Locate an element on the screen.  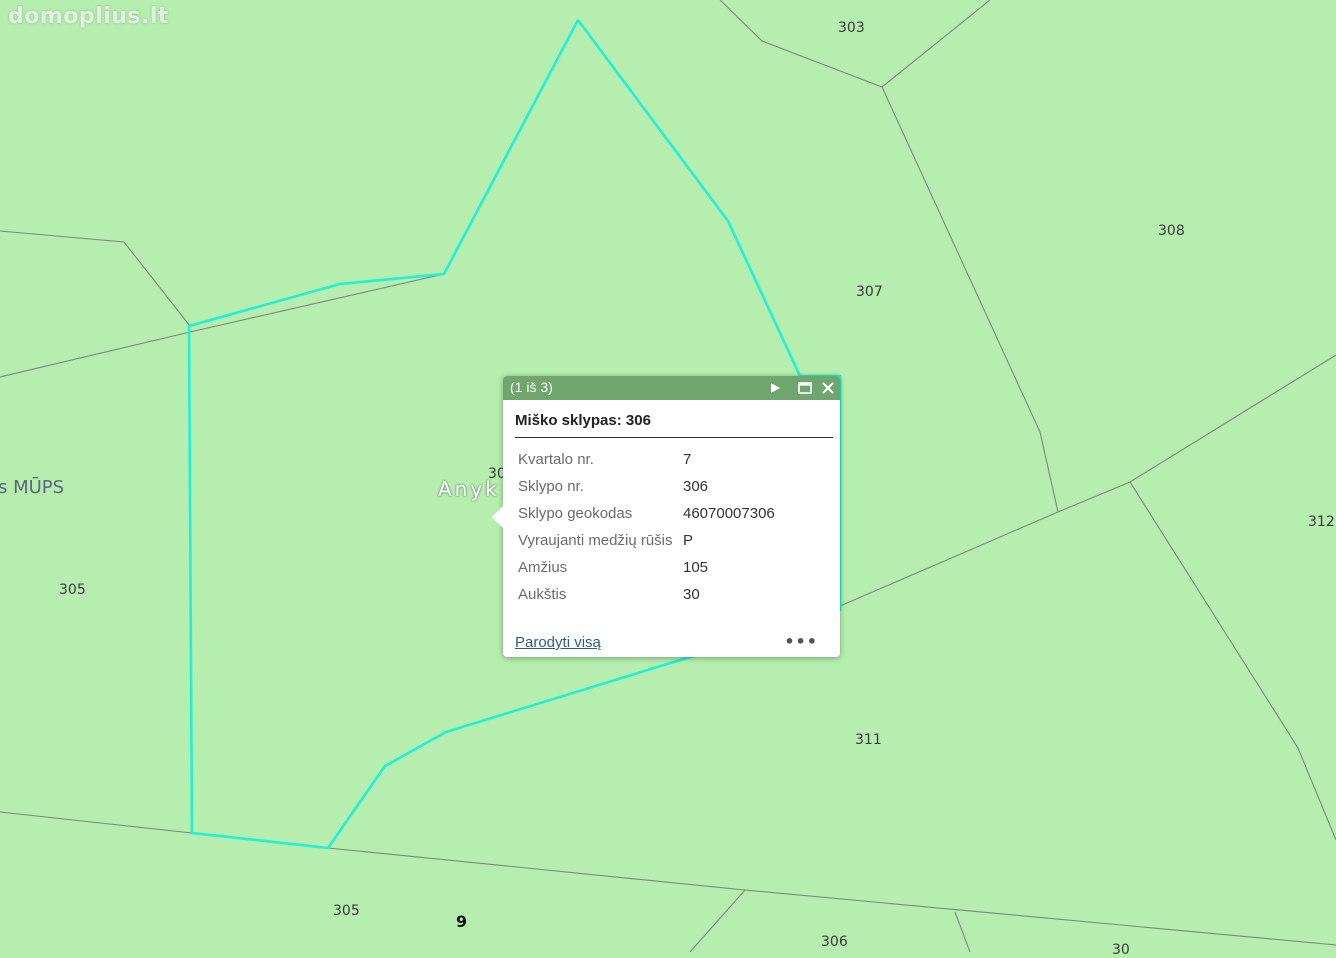
table-row: Sklypo geokodas 46070007306 is located at coordinates (645, 513).